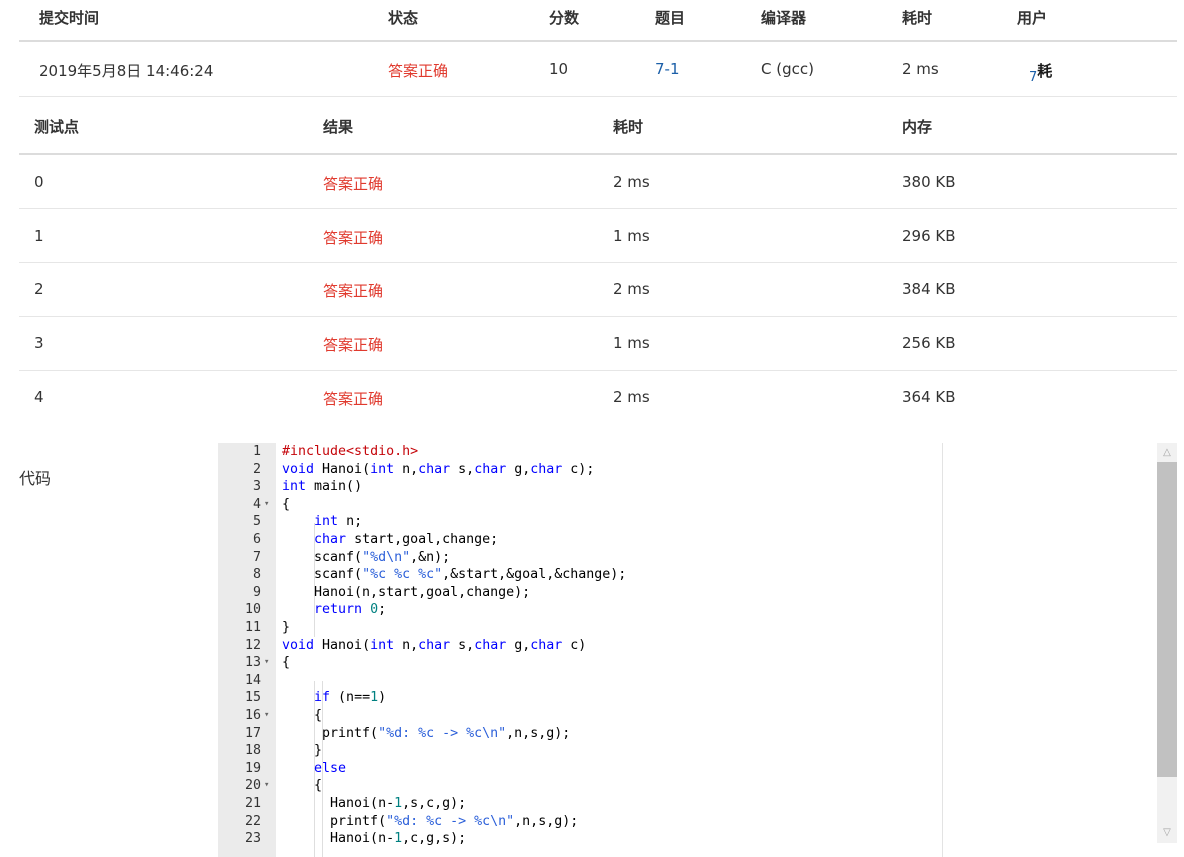 This screenshot has width=1184, height=857. What do you see at coordinates (598, 181) in the screenshot?
I see `testcase-row: 0 答案正确 2 ms 380 KB` at bounding box center [598, 181].